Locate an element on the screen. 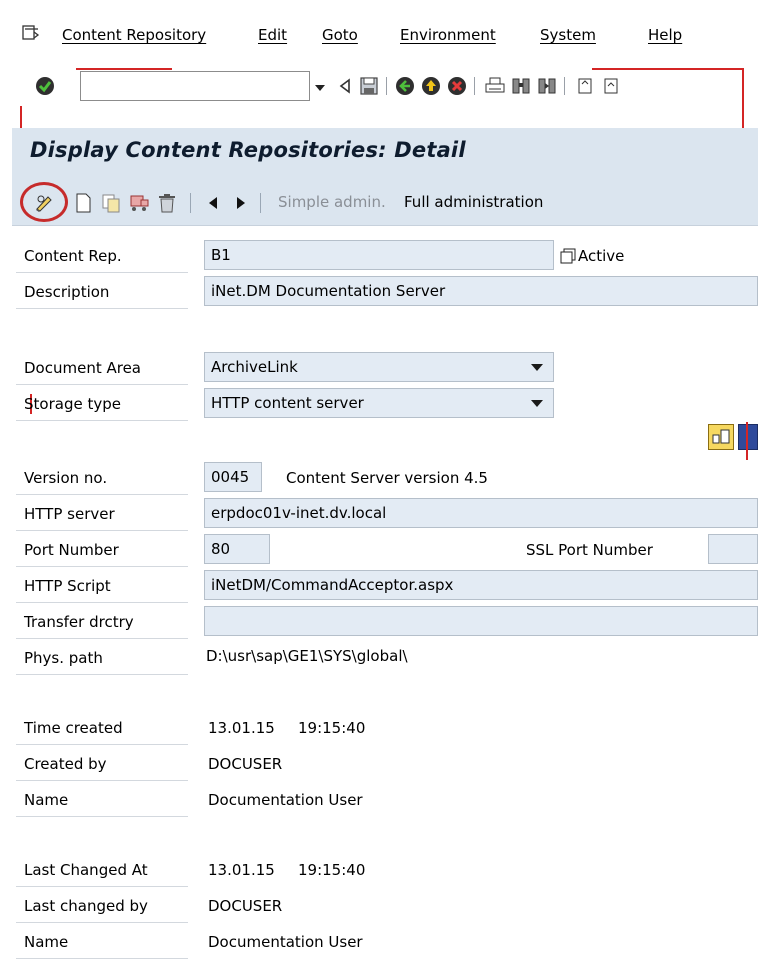 This screenshot has height=960, width=758. storage-type-value: HTTP content server is located at coordinates (287, 403).